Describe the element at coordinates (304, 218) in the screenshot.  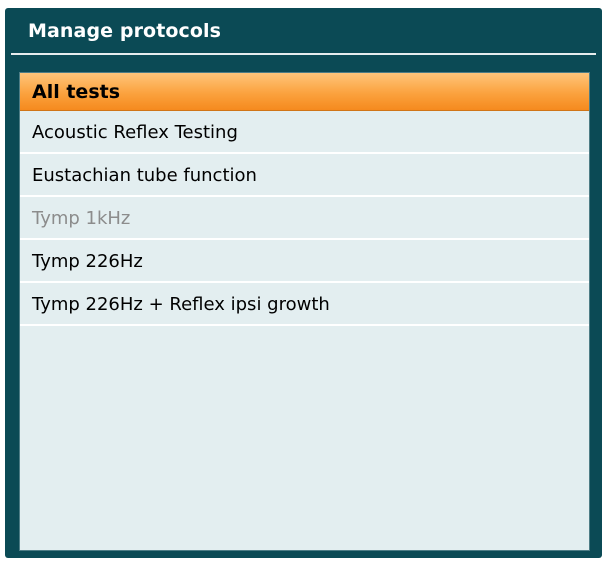
I see `list-item-tymp-1khz: Tymp 1kHz` at that location.